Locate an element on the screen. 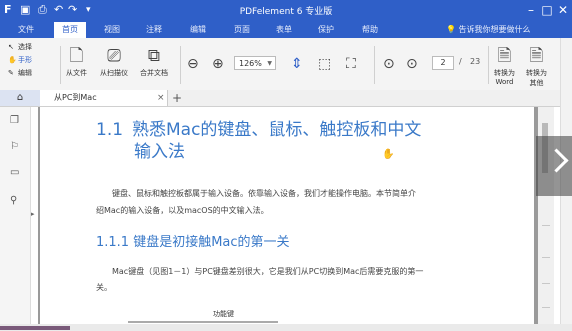 Image resolution: width=572 pixels, height=331 pixels. home-tab: ⌂ is located at coordinates (20, 98).